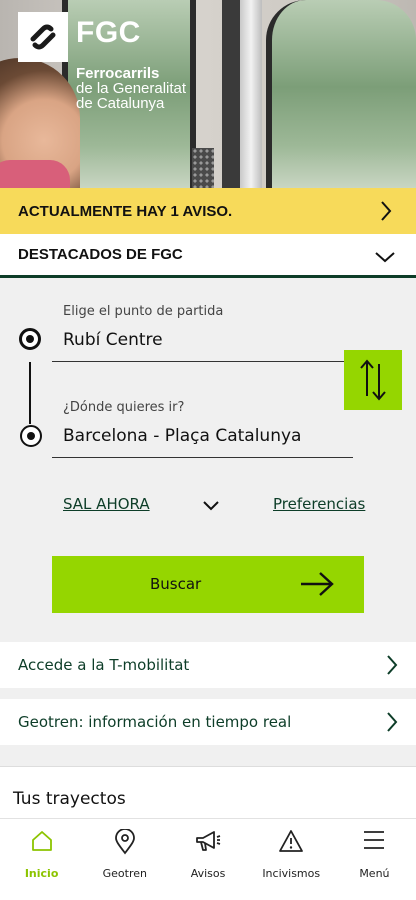 This screenshot has width=416, height=900. Describe the element at coordinates (143, 311) in the screenshot. I see `origin-label: Elige el punto de partida` at that location.